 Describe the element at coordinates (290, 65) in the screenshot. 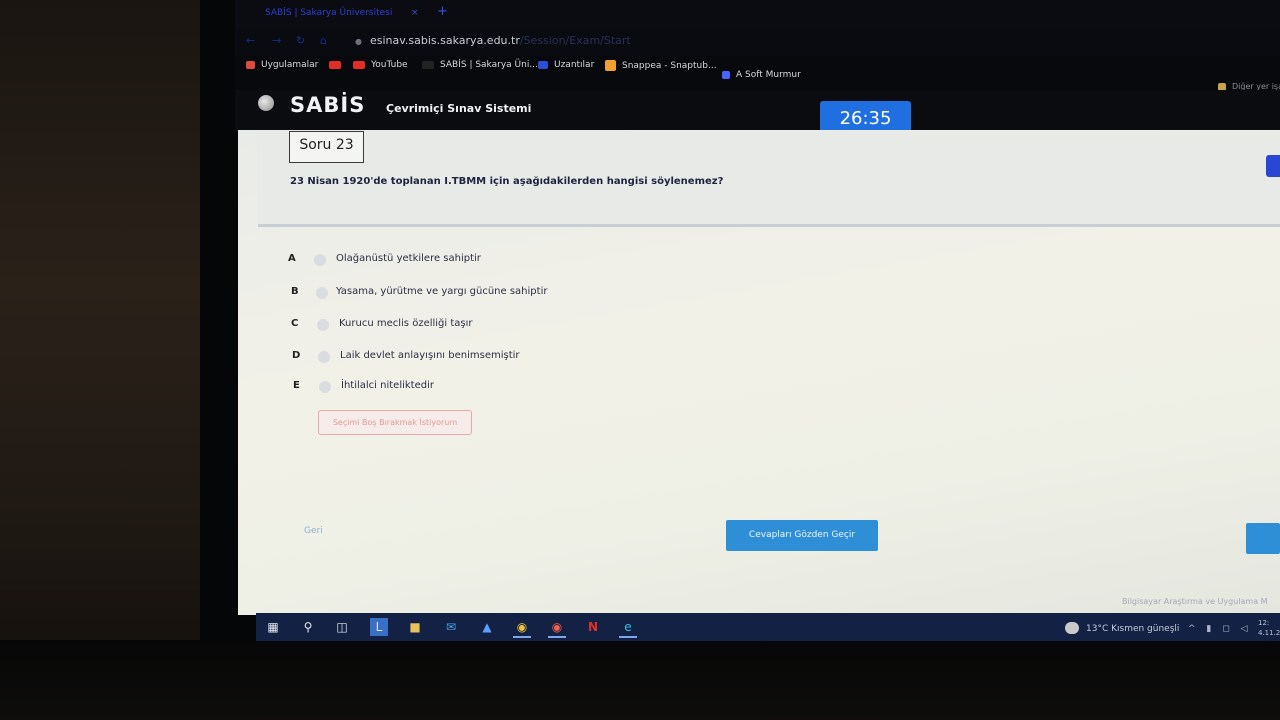

I see `bookmark-label: Uygulamalar` at that location.